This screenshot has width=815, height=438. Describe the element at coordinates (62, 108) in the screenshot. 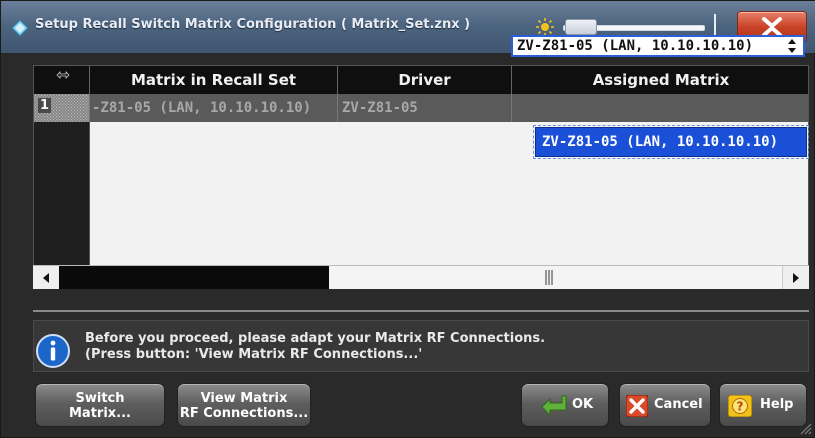

I see `row-number-cell: 1` at that location.